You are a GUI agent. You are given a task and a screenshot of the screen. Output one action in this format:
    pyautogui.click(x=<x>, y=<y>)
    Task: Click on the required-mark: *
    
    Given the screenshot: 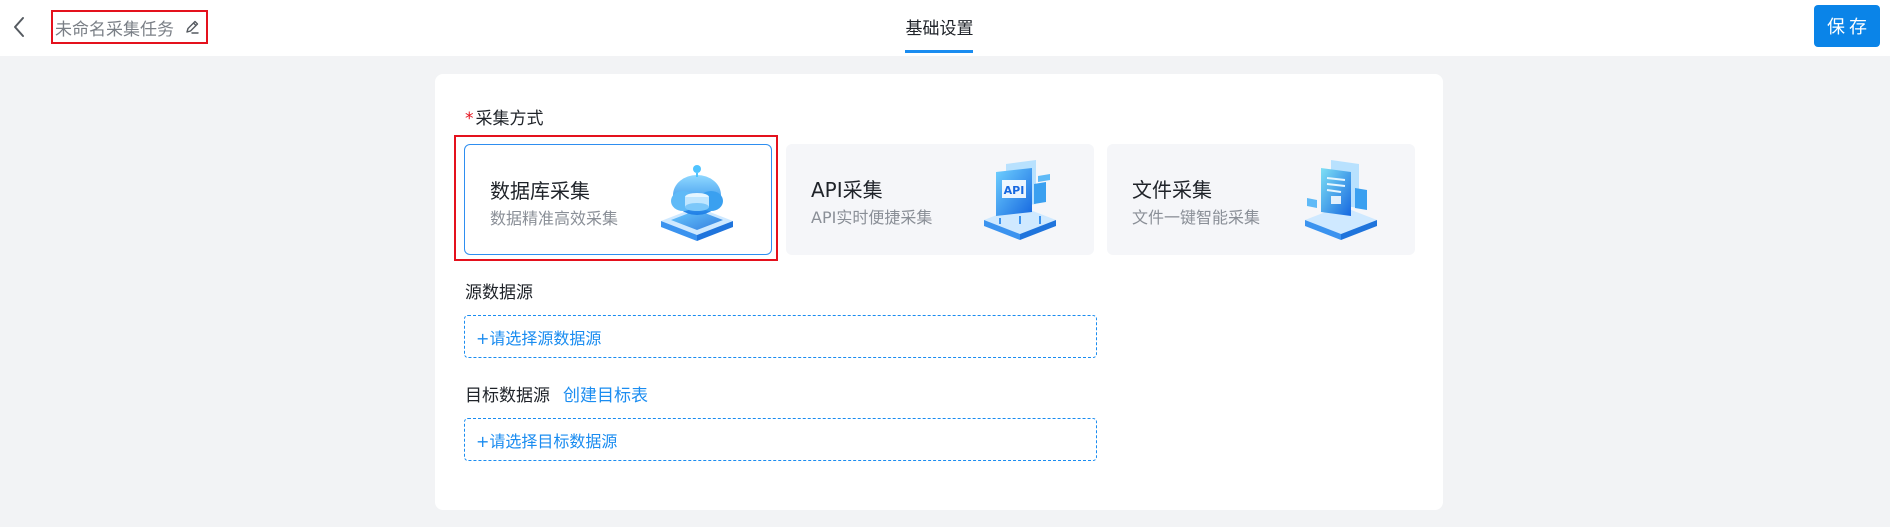 What is the action you would take?
    pyautogui.click(x=469, y=119)
    